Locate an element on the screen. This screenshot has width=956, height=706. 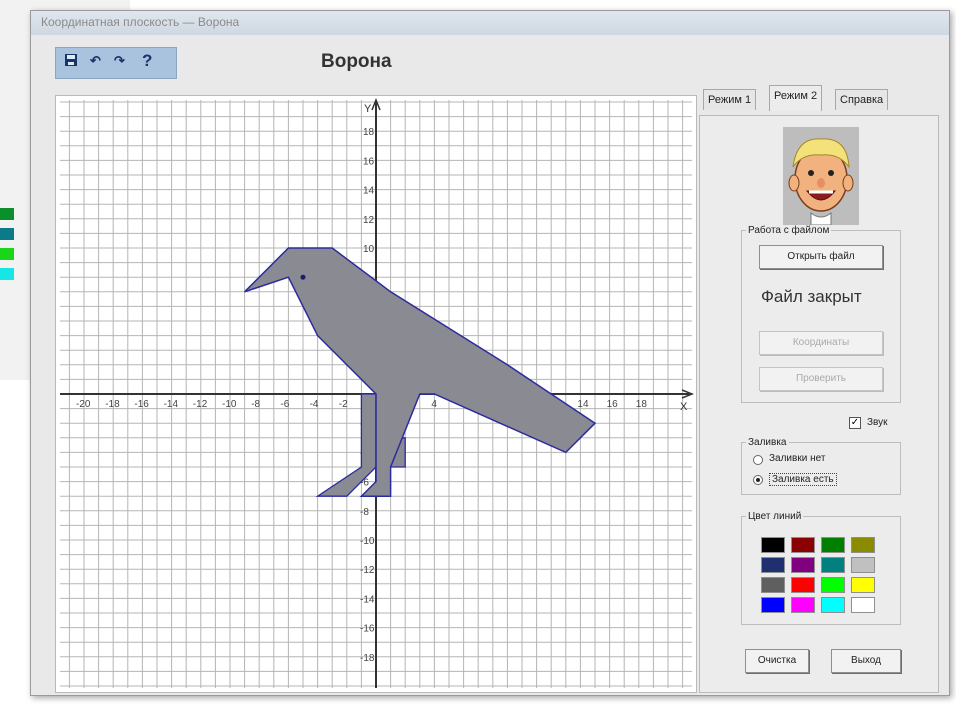
y-tick-label: 18 is located at coordinates (369, 132).